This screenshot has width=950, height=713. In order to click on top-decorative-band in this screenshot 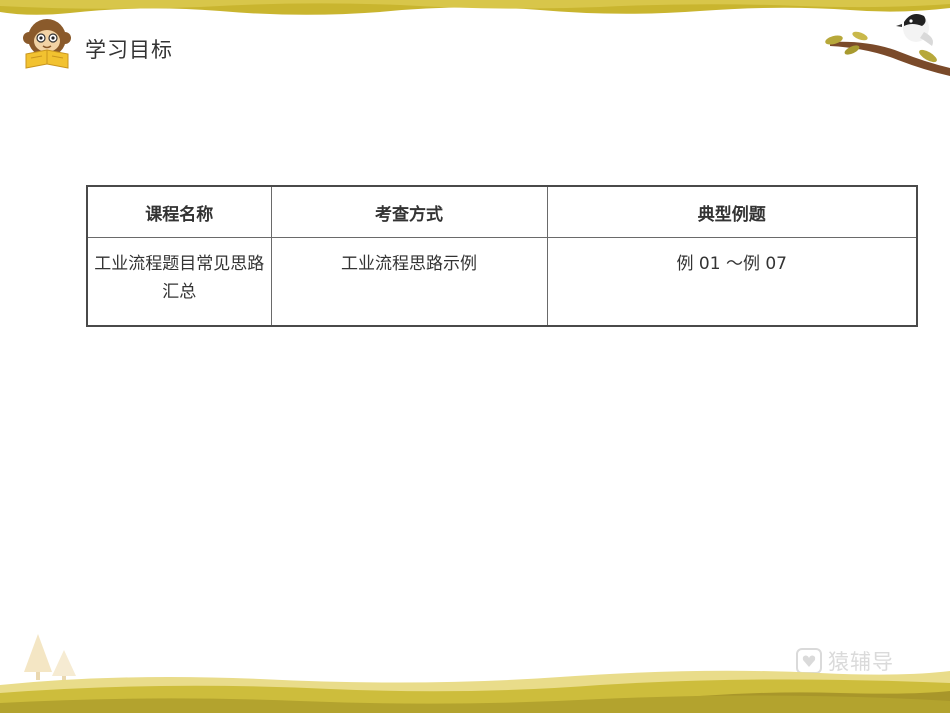, I will do `click(475, 11)`.